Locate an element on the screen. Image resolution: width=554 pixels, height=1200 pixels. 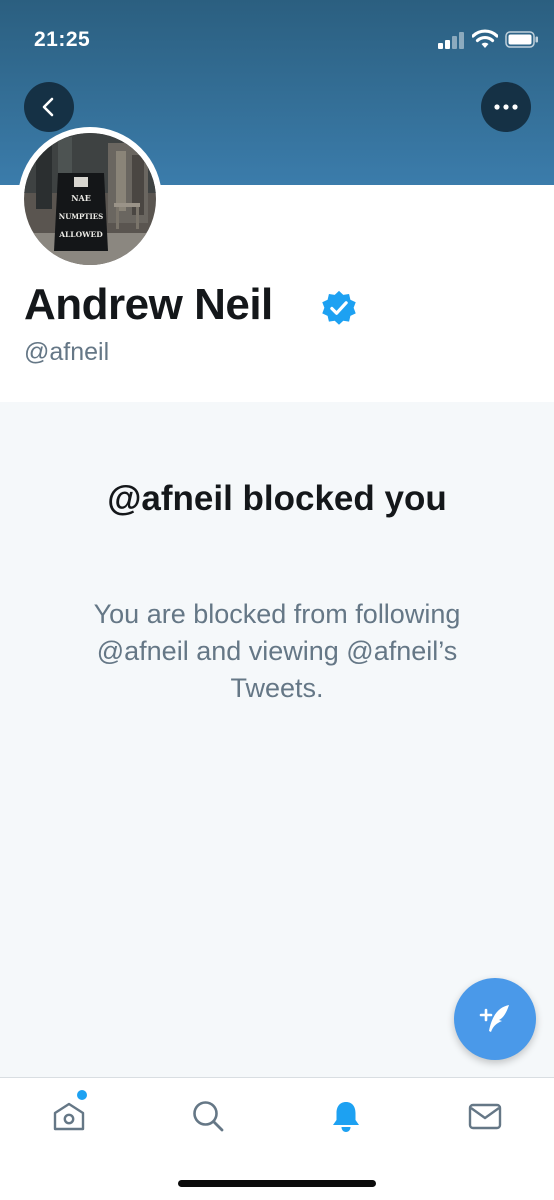
home-indicator is located at coordinates (277, 1183).